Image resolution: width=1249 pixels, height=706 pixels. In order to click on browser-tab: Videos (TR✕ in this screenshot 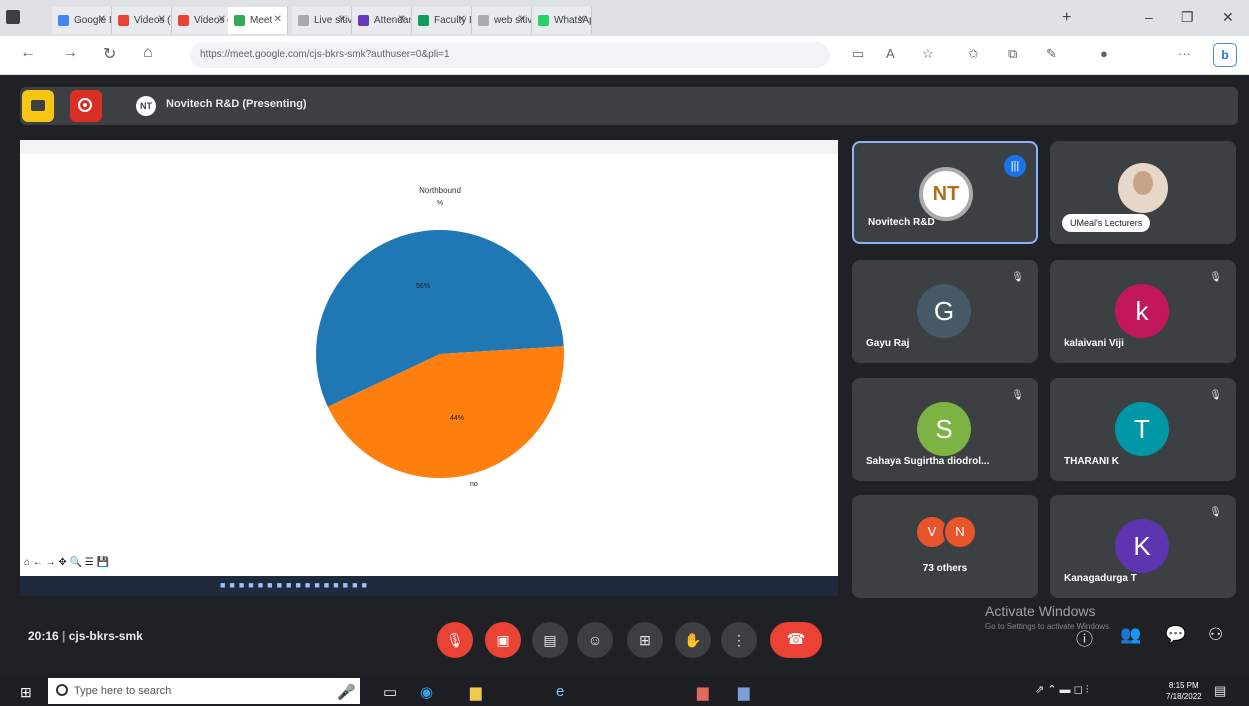, I will do `click(202, 20)`.